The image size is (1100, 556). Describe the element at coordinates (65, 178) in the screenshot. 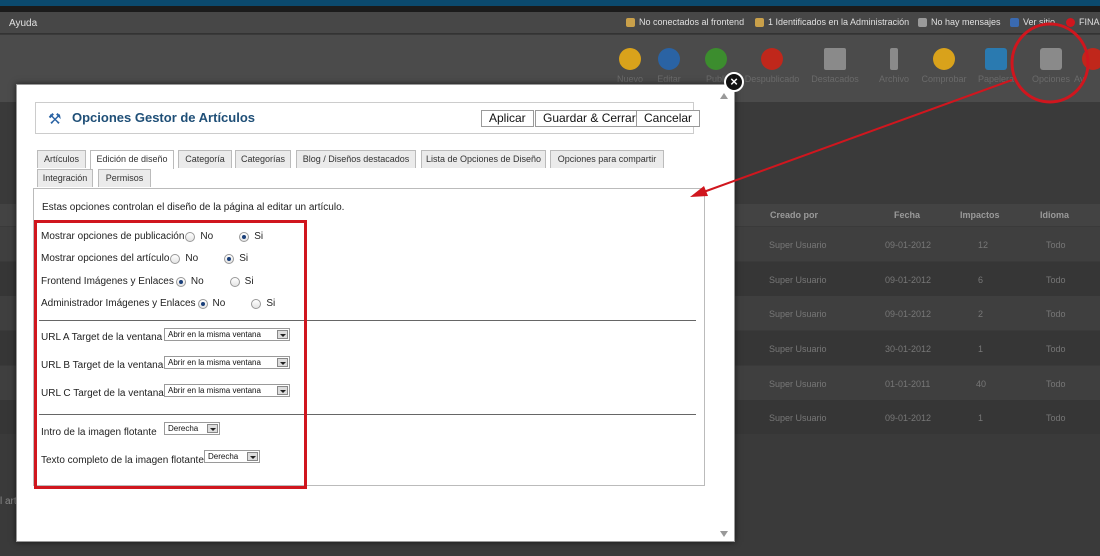

I see `tab-integracion: Integración` at that location.